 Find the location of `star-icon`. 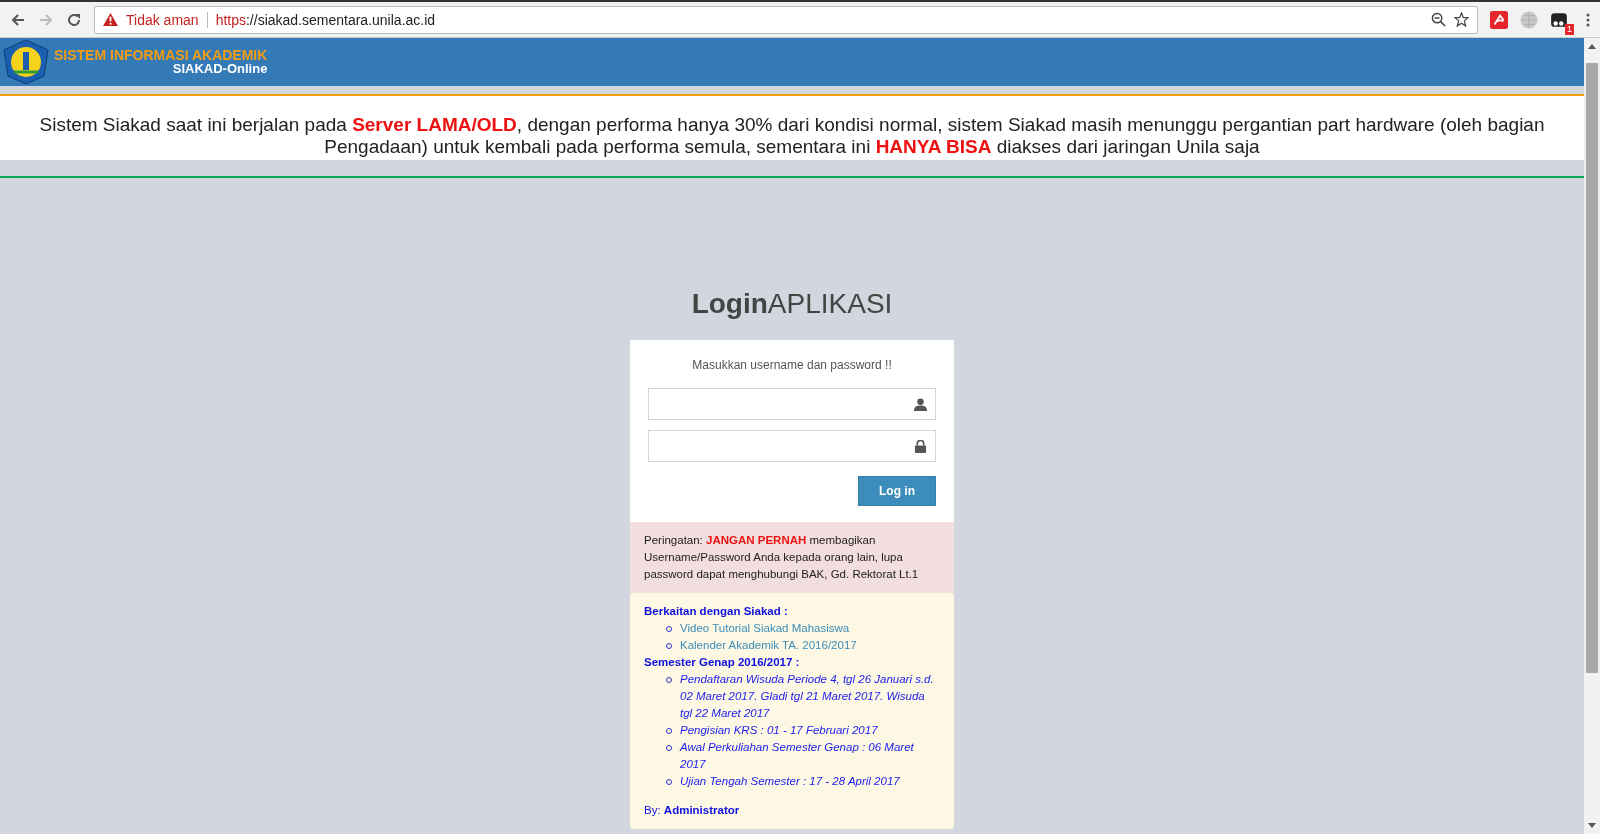

star-icon is located at coordinates (1461, 19).